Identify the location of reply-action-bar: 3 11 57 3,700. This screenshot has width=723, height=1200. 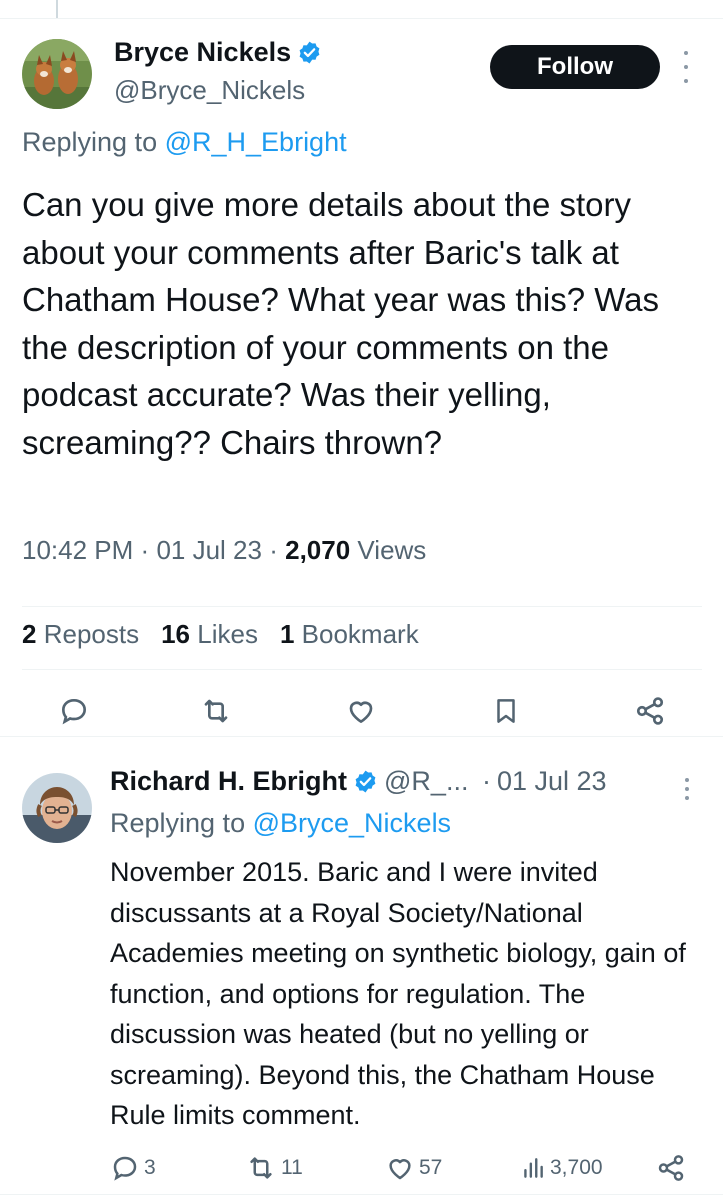
(361, 1168).